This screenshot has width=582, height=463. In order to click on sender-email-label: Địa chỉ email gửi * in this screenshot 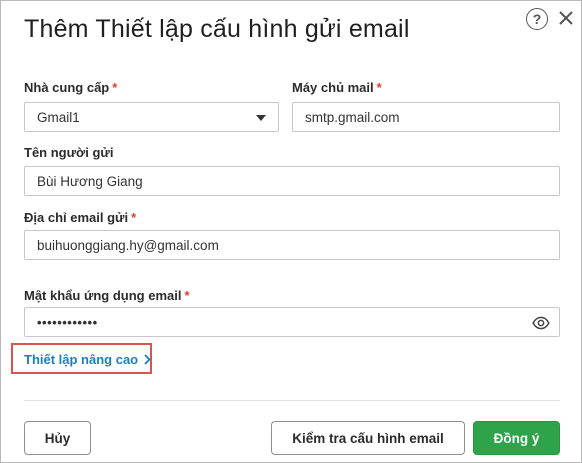, I will do `click(80, 217)`.